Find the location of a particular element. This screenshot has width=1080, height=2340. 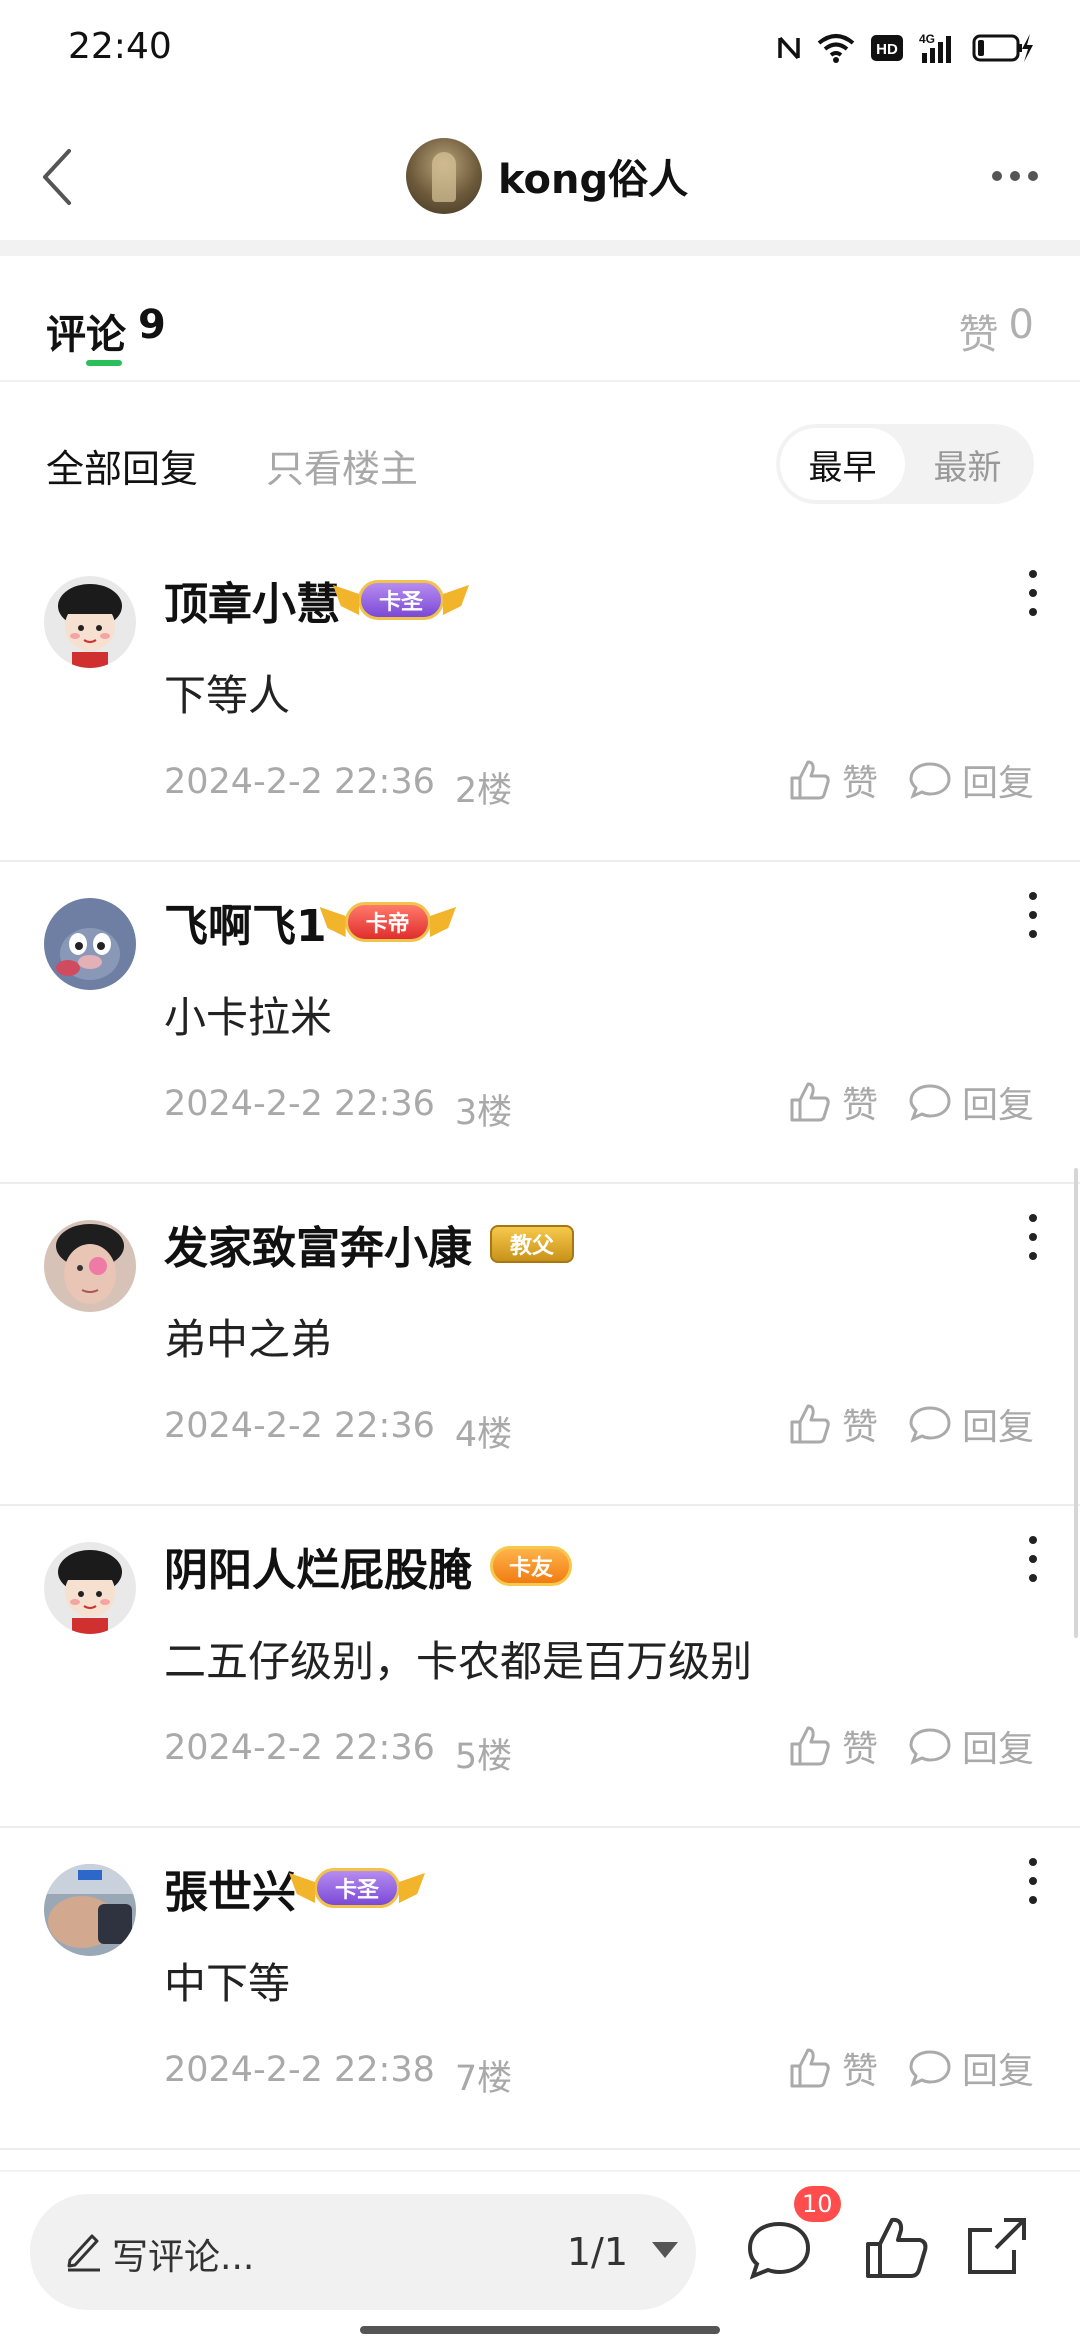

user-rank-badge: 卡友 is located at coordinates (531, 1566).